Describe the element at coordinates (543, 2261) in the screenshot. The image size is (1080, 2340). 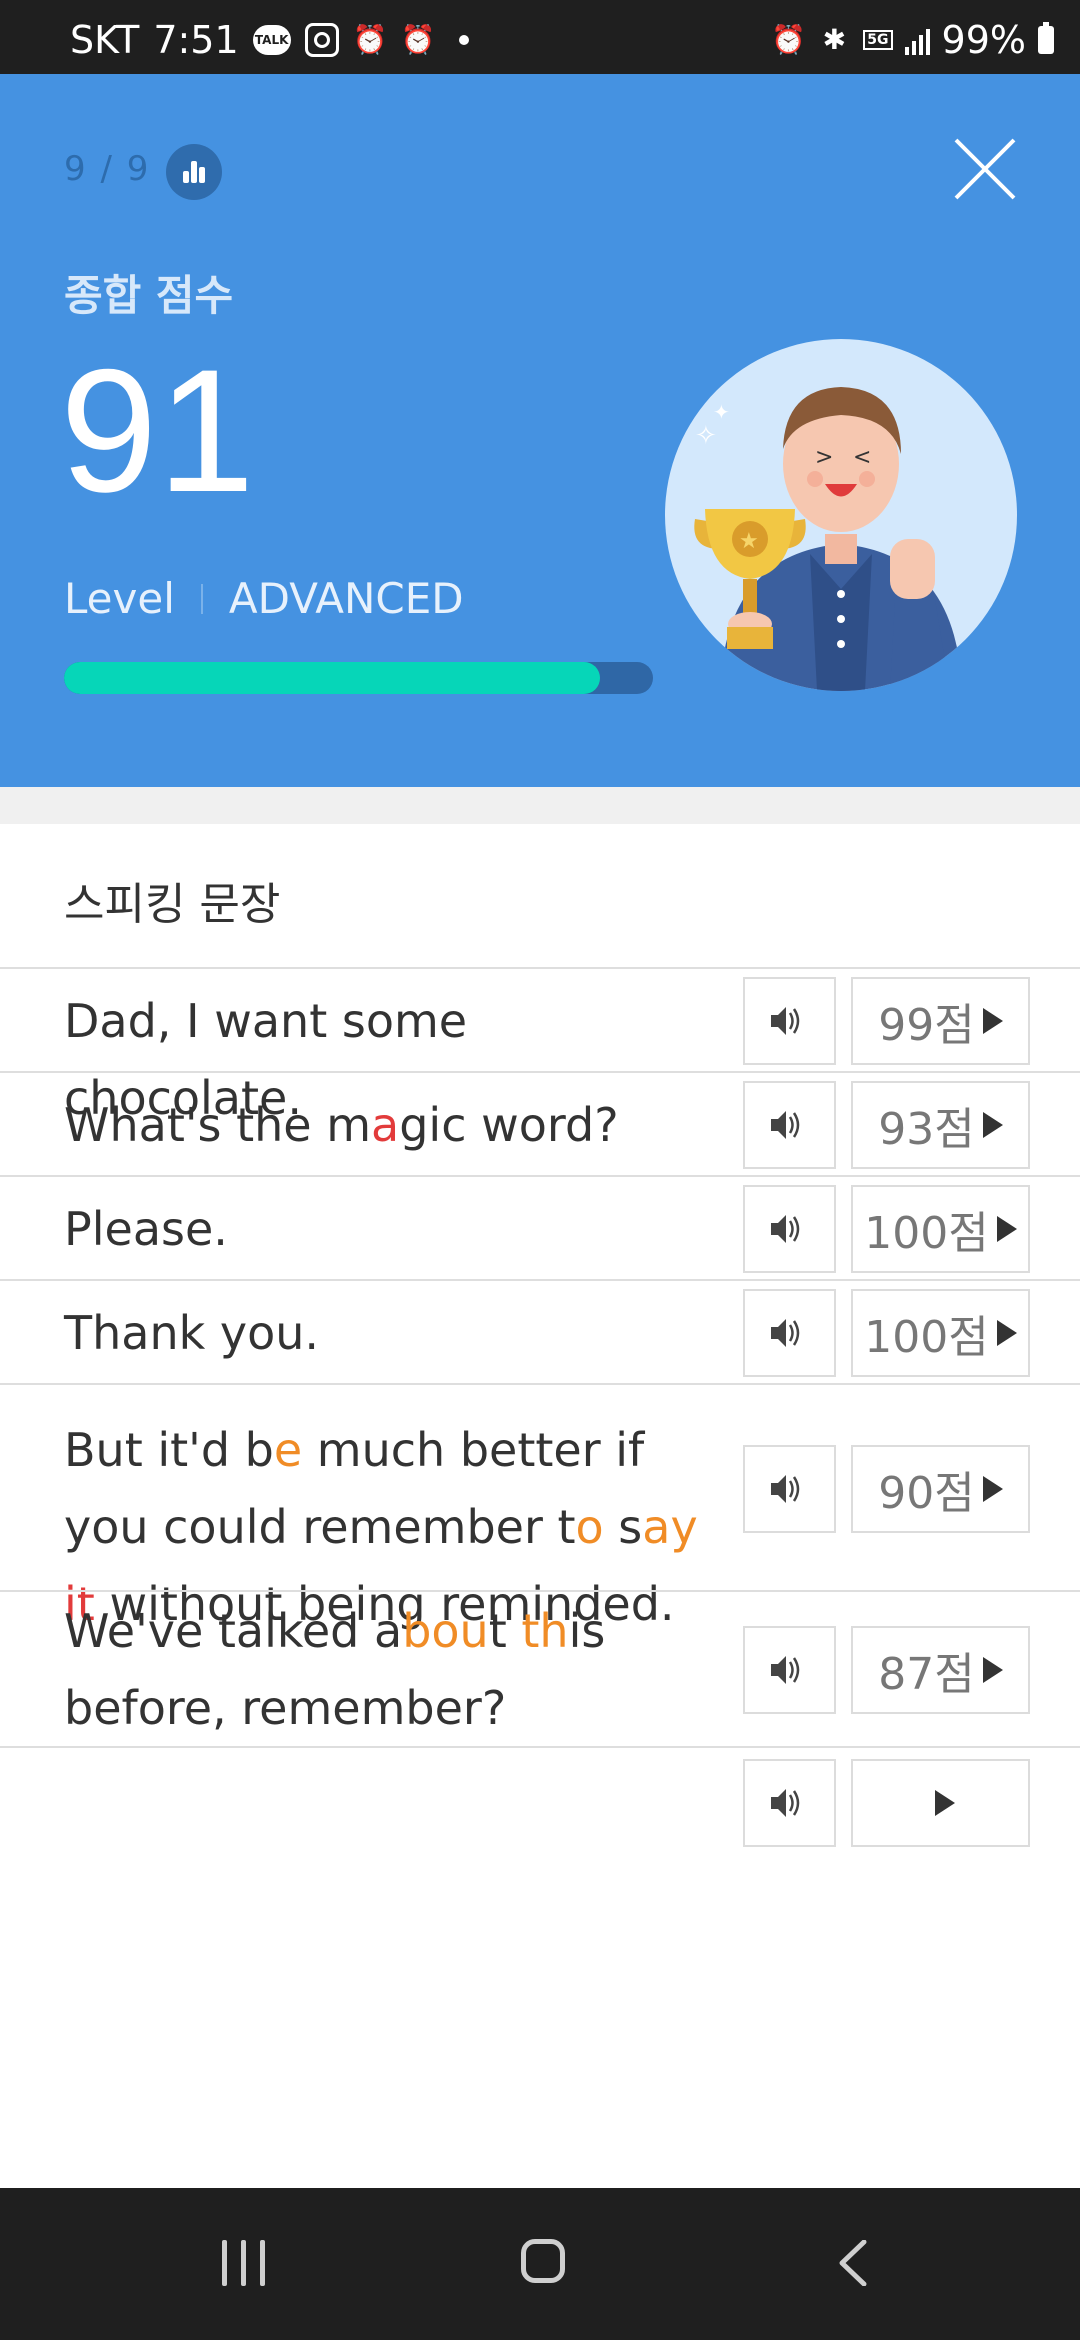
I see `home-button` at that location.